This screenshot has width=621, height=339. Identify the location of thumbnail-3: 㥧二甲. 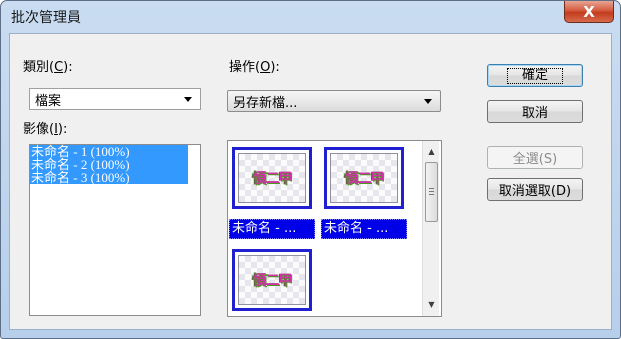
(272, 280).